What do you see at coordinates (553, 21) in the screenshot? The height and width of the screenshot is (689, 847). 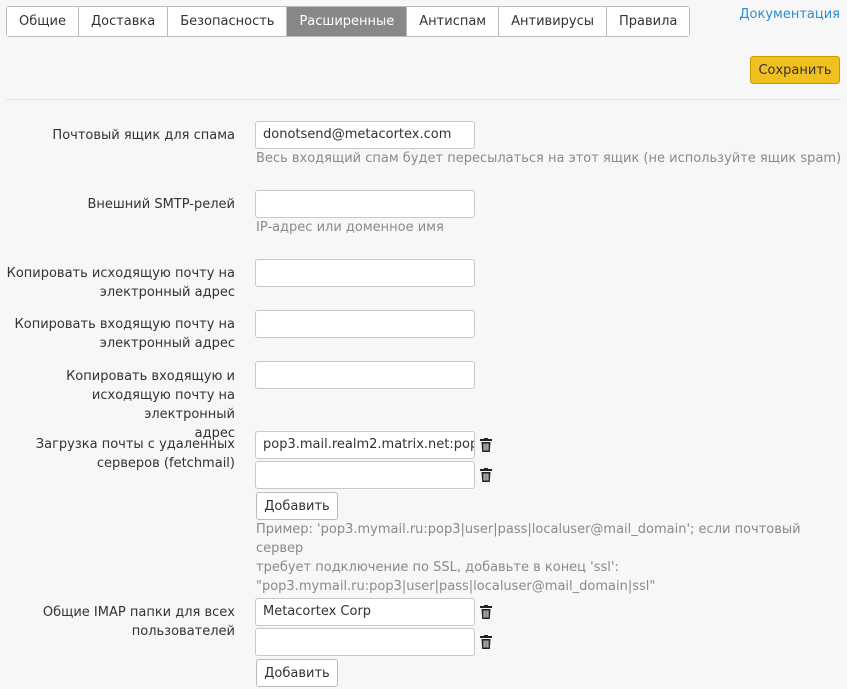 I see `tab-antivirus: Антивирусы` at bounding box center [553, 21].